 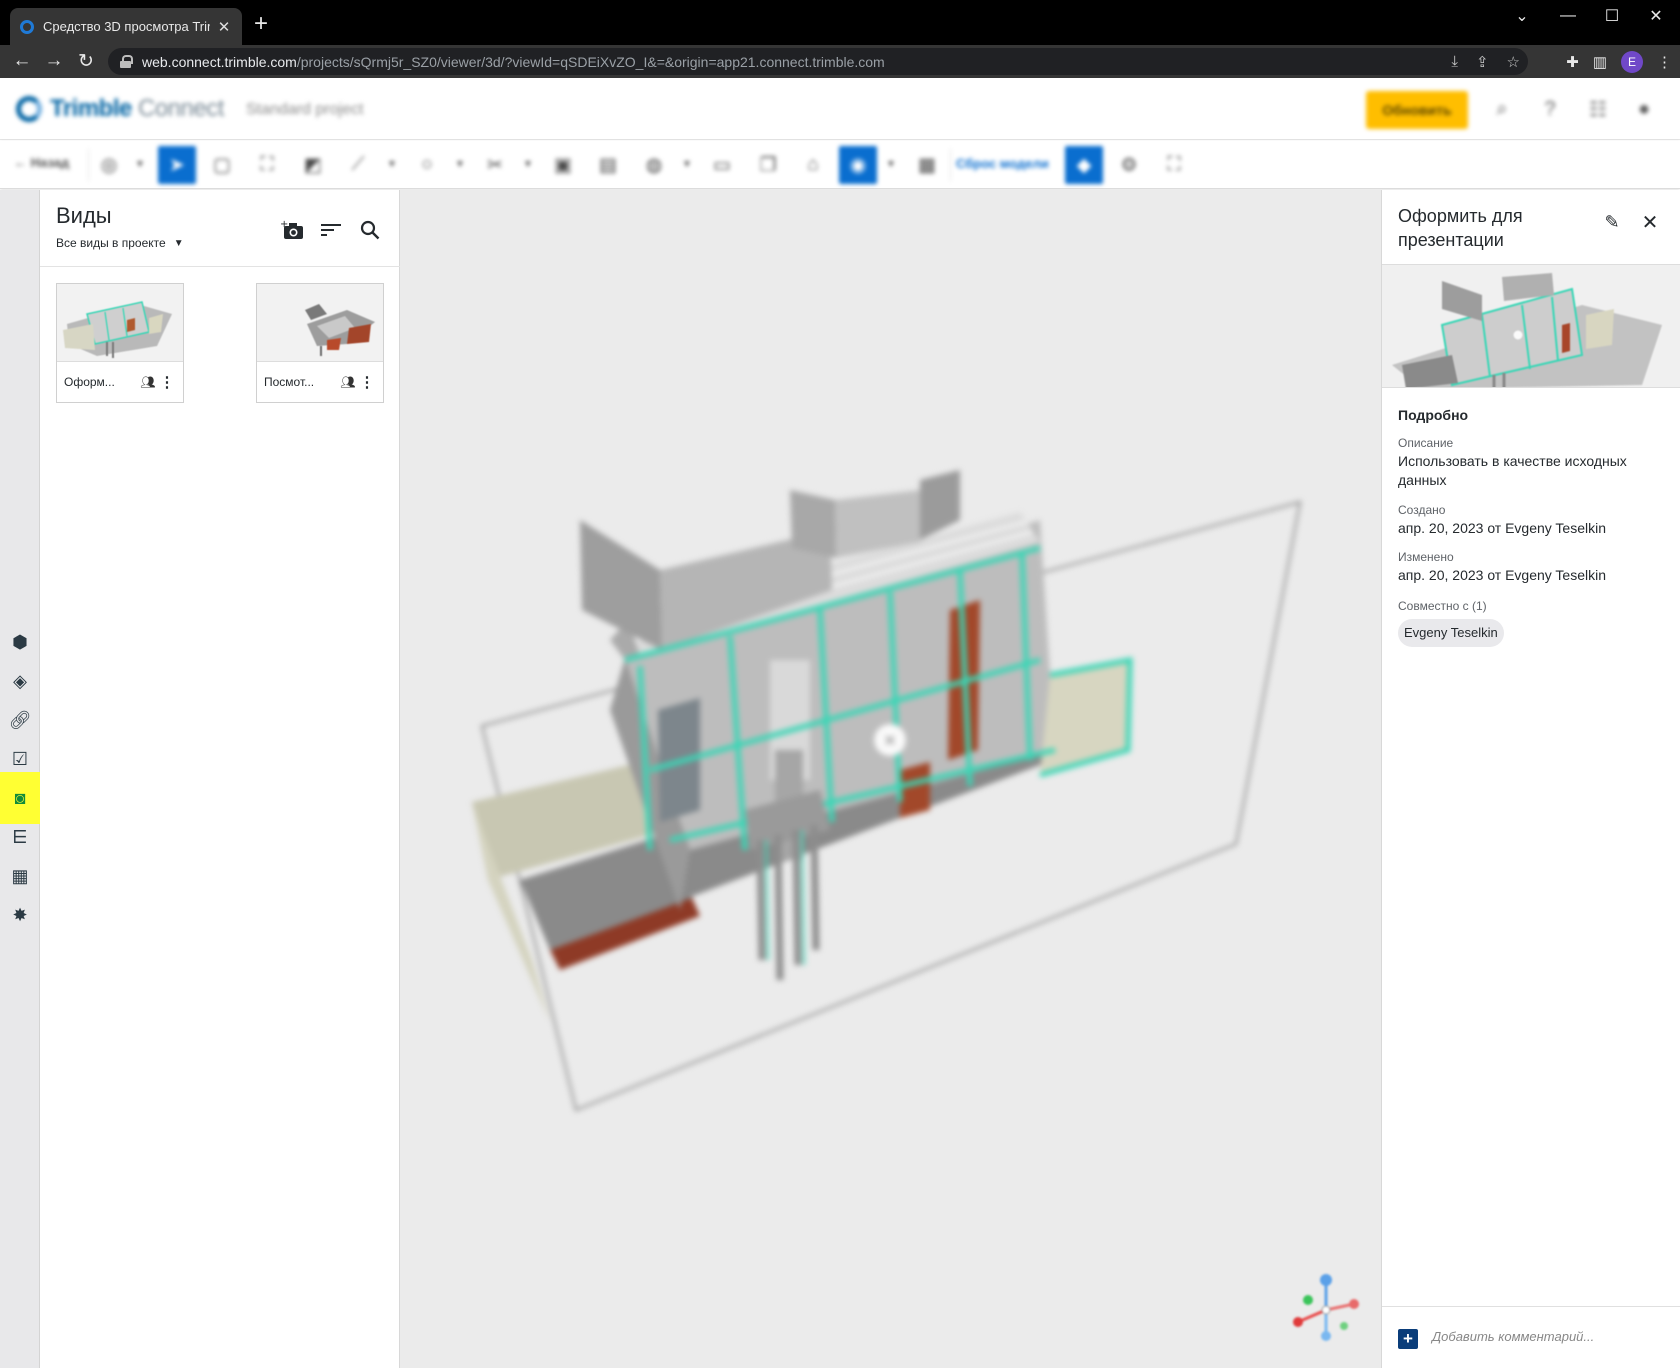 What do you see at coordinates (91, 108) in the screenshot?
I see `logo-primary: Trimble` at bounding box center [91, 108].